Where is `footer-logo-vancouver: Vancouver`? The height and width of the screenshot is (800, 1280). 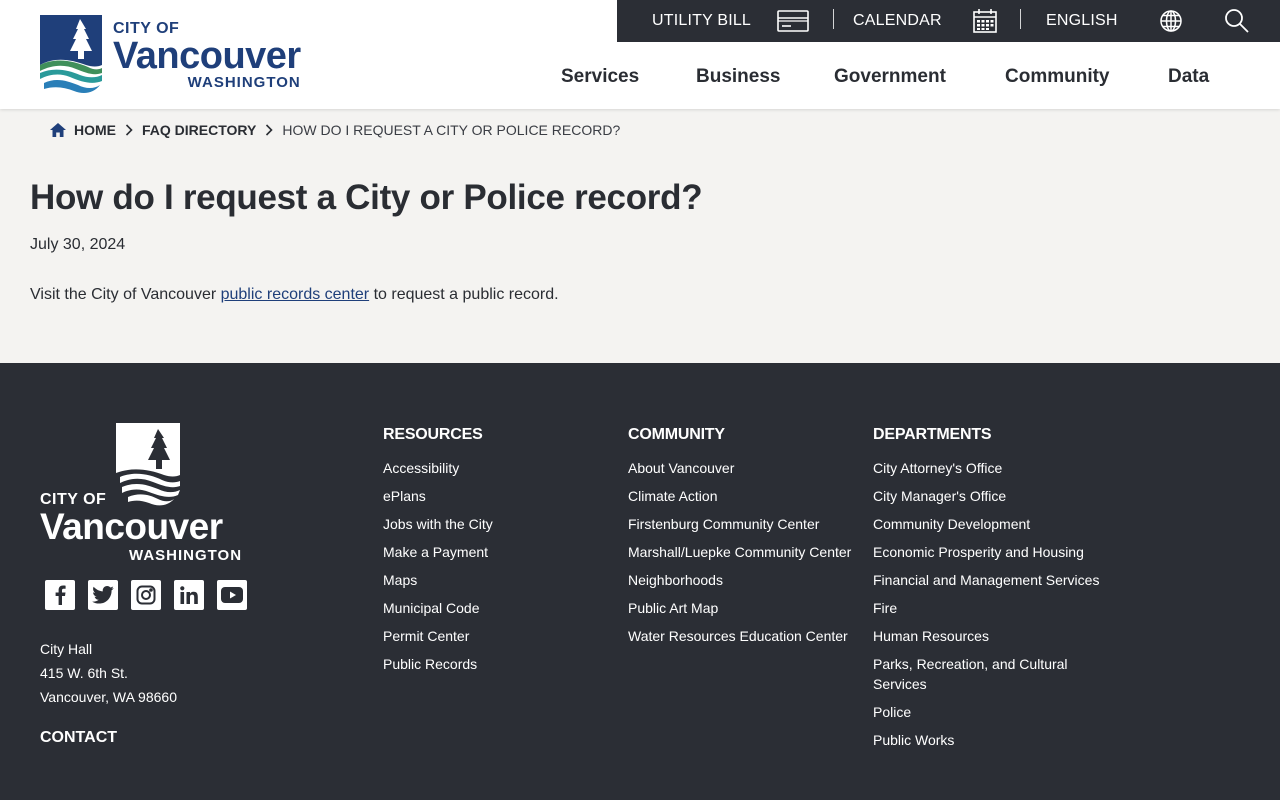 footer-logo-vancouver: Vancouver is located at coordinates (131, 526).